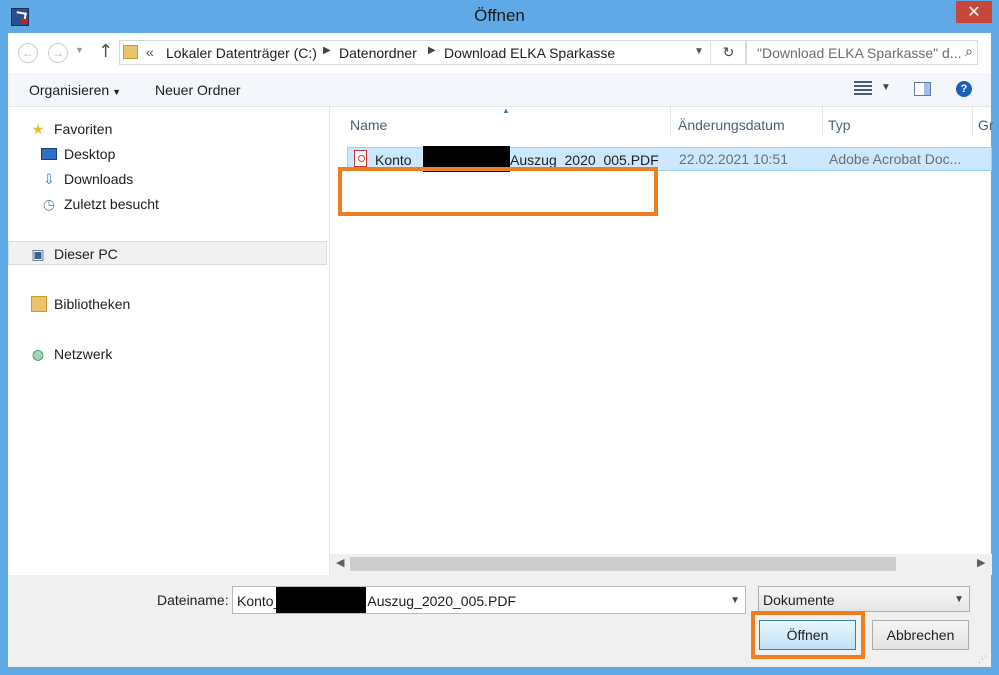  What do you see at coordinates (49, 179) in the screenshot?
I see `downloads-icon: ⇩` at bounding box center [49, 179].